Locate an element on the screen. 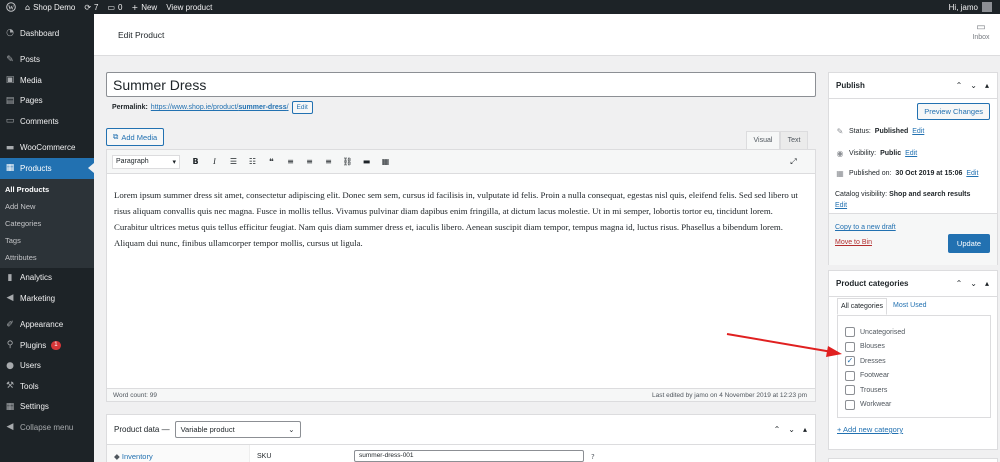 The width and height of the screenshot is (1000, 462). menu-products: ▦ Products is located at coordinates (47, 168).